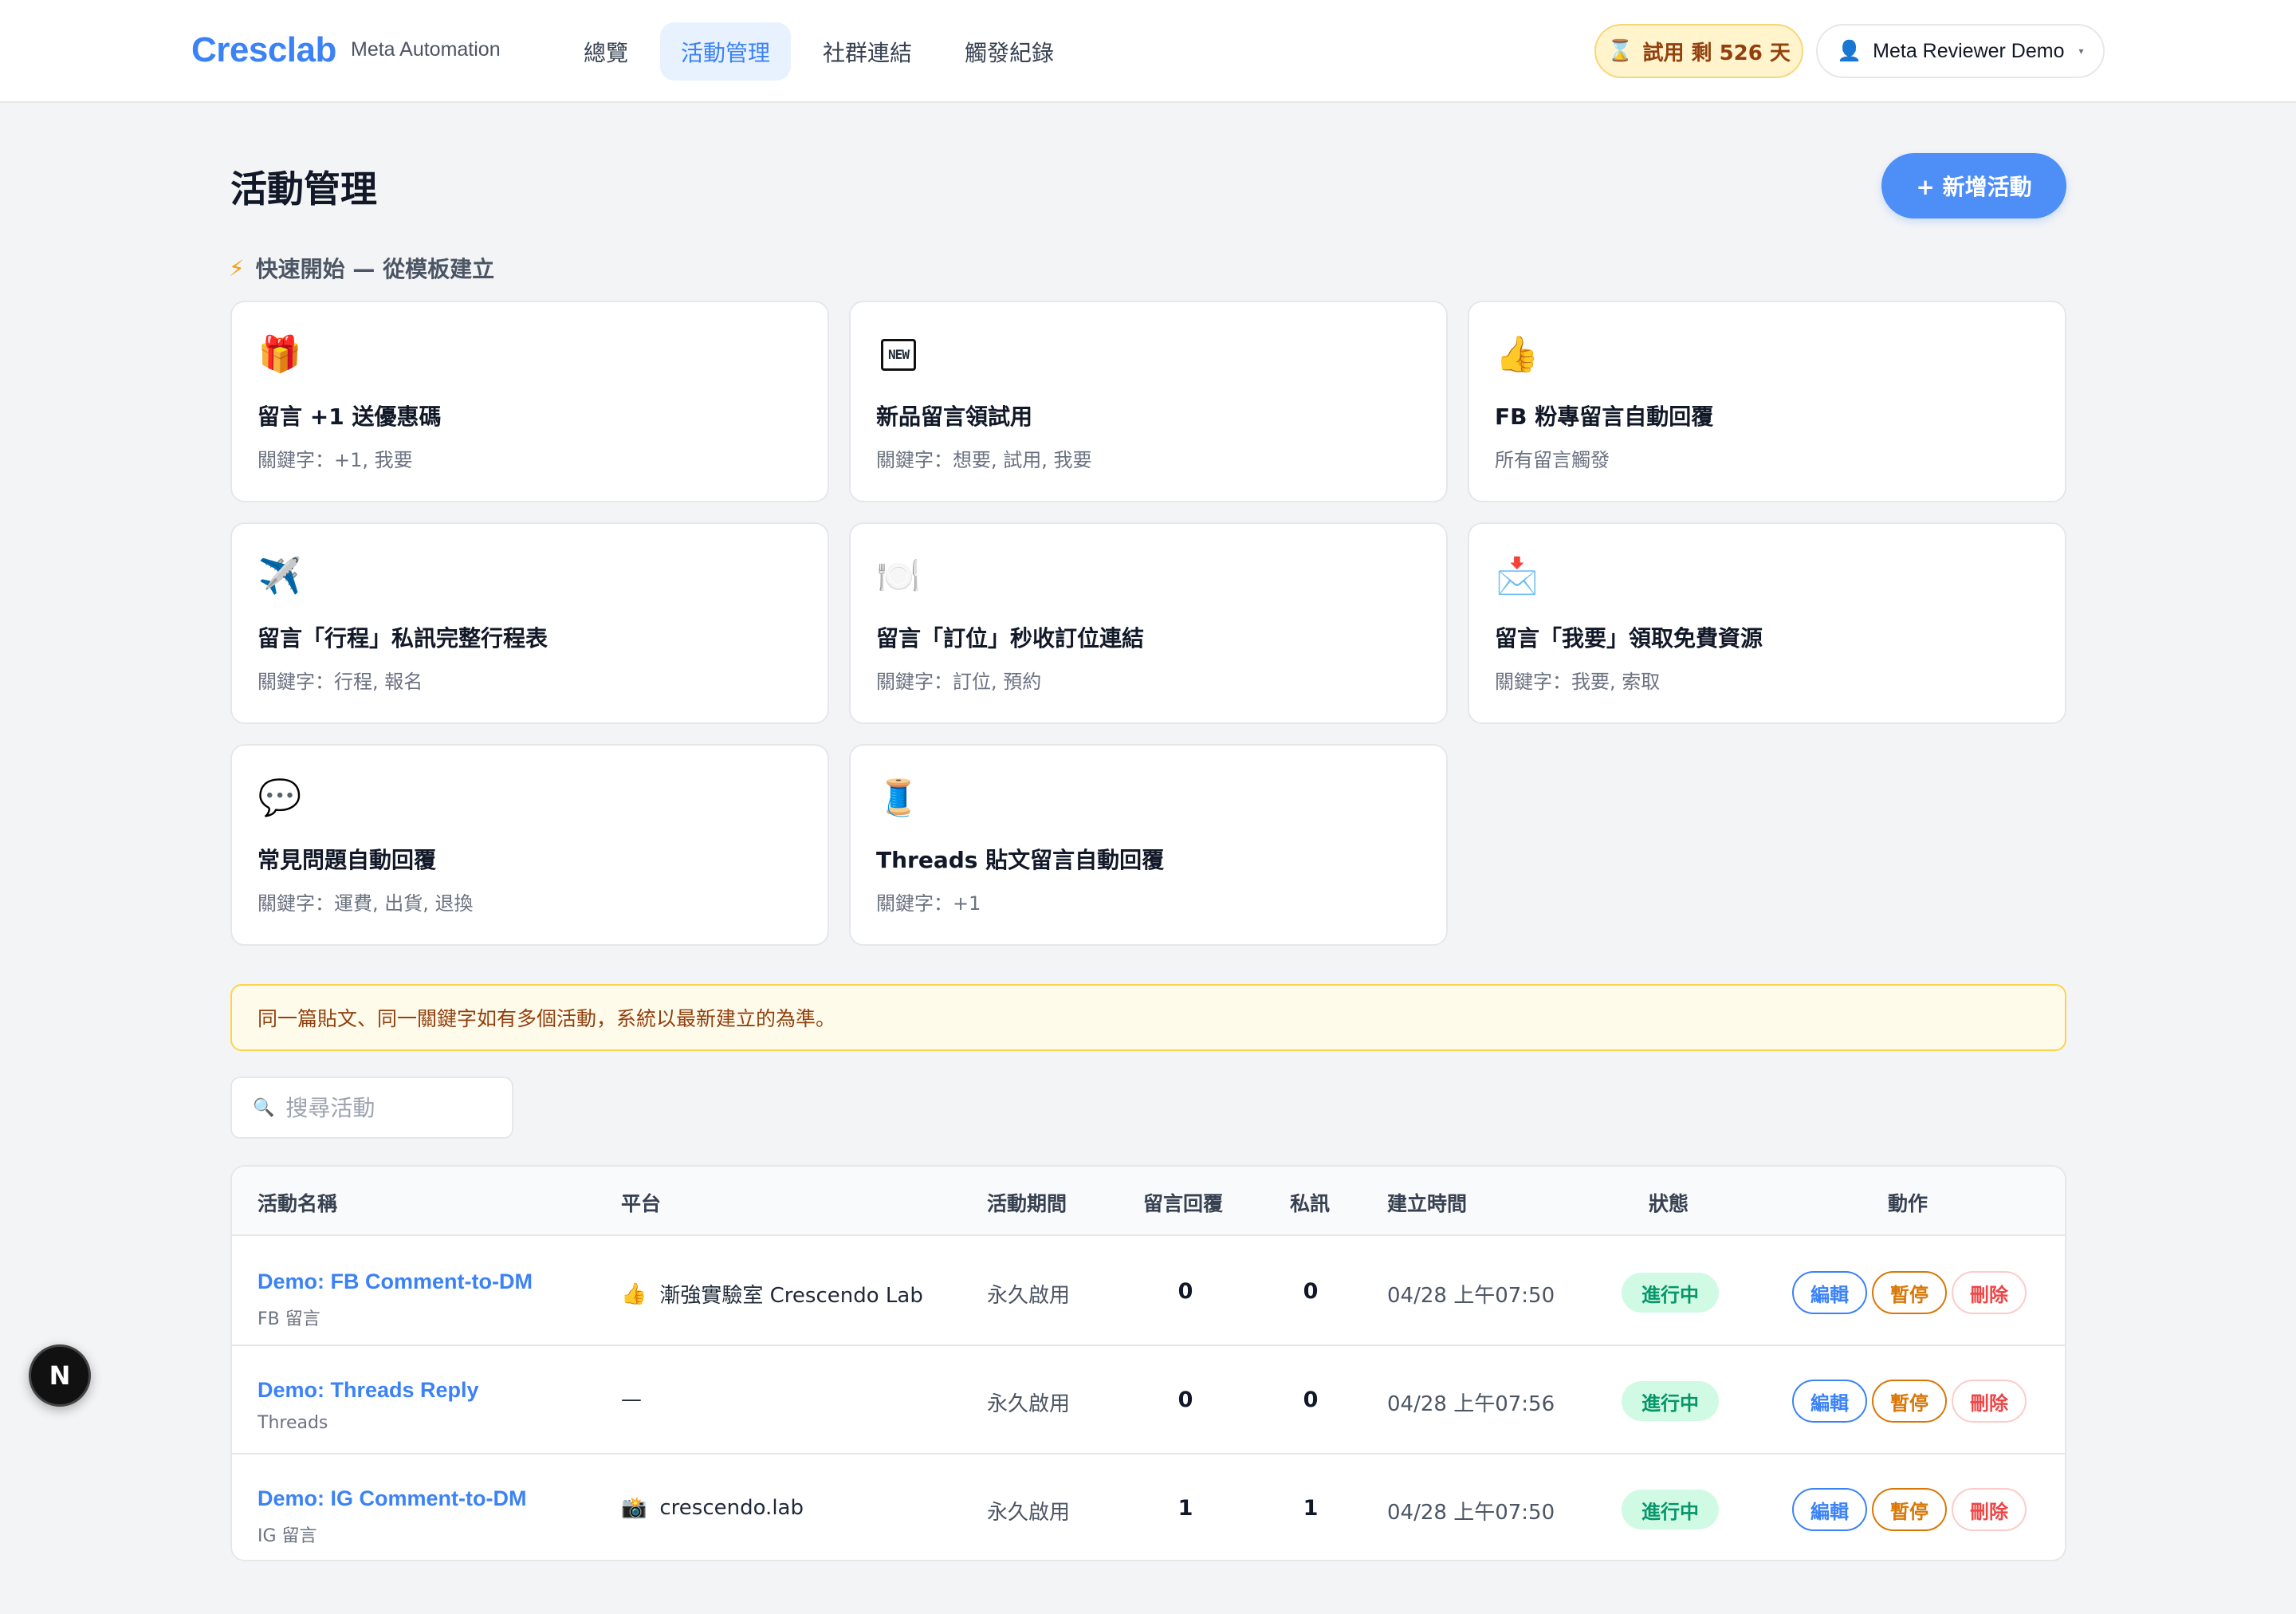 The image size is (2296, 1614). I want to click on campaign-name-link: Demo: Threads Reply, so click(368, 1390).